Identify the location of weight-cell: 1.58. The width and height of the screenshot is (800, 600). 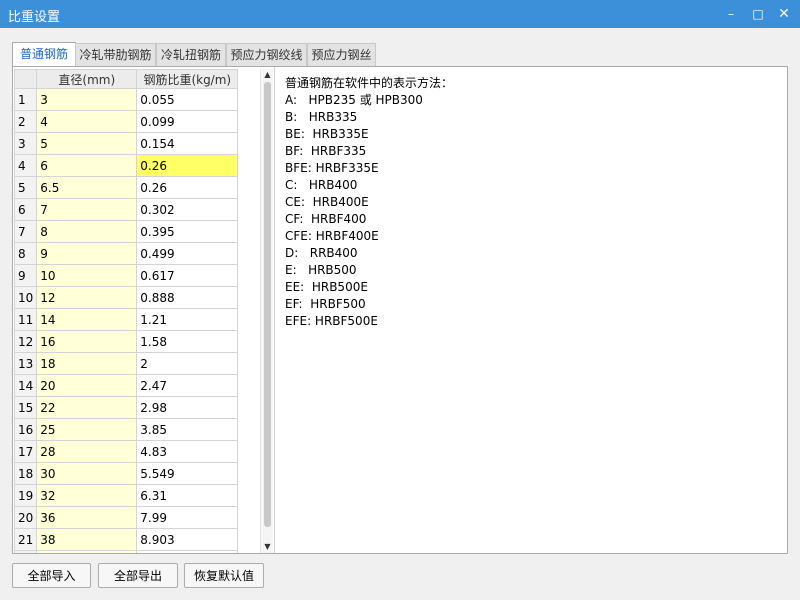
(187, 341).